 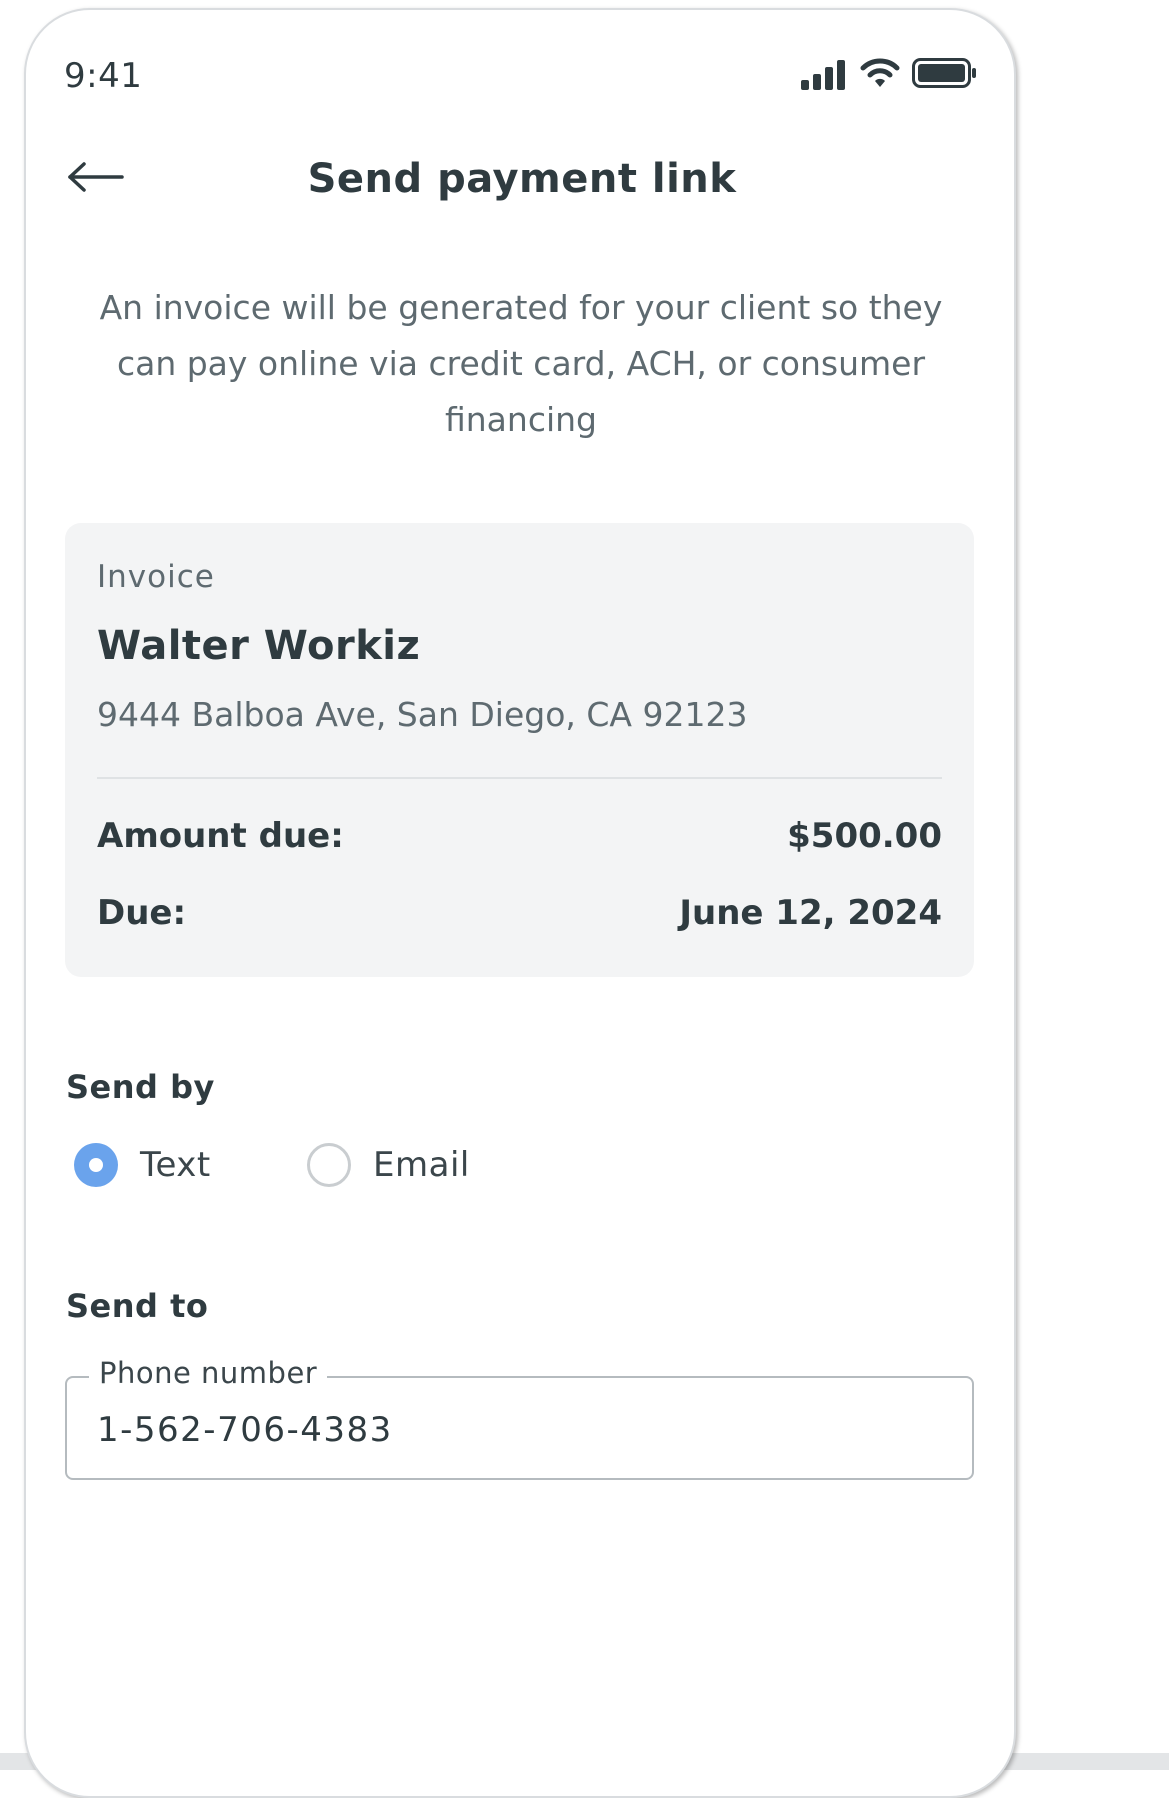 What do you see at coordinates (944, 73) in the screenshot?
I see `battery-icon` at bounding box center [944, 73].